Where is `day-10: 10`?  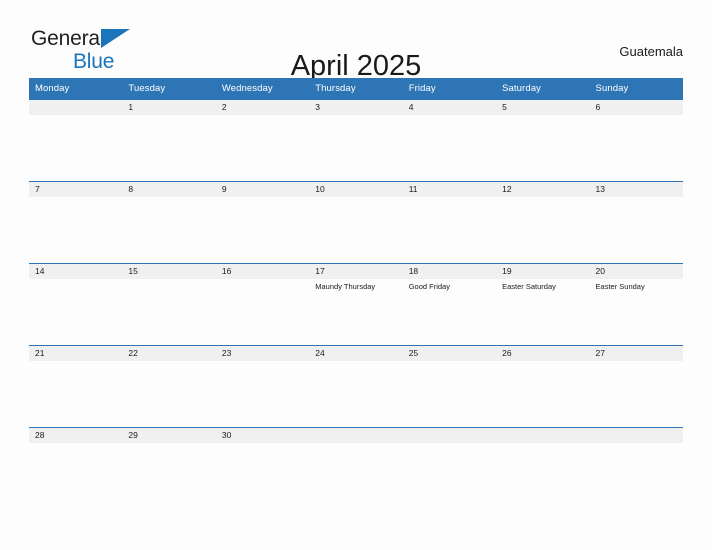
day-10: 10 is located at coordinates (356, 222).